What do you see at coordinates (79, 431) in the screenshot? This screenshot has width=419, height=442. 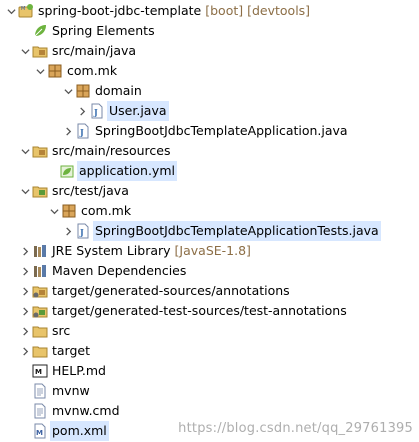 I see `pom-xml-label: pom.xml` at bounding box center [79, 431].